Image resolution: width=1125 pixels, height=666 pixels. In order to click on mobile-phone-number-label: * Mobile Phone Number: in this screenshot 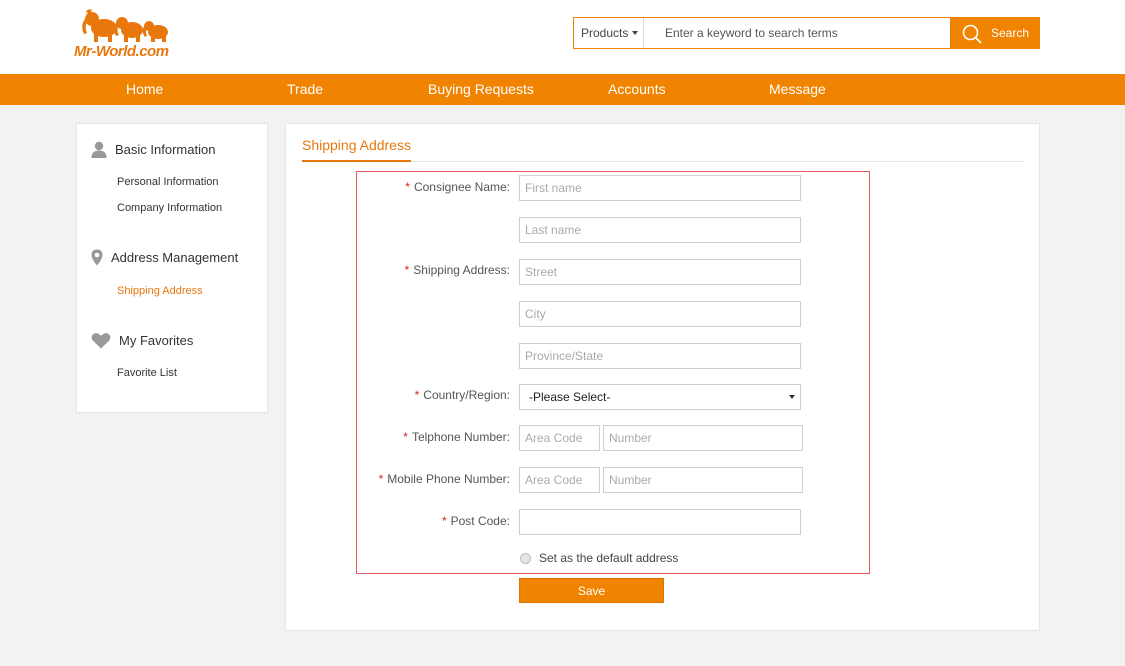, I will do `click(444, 479)`.